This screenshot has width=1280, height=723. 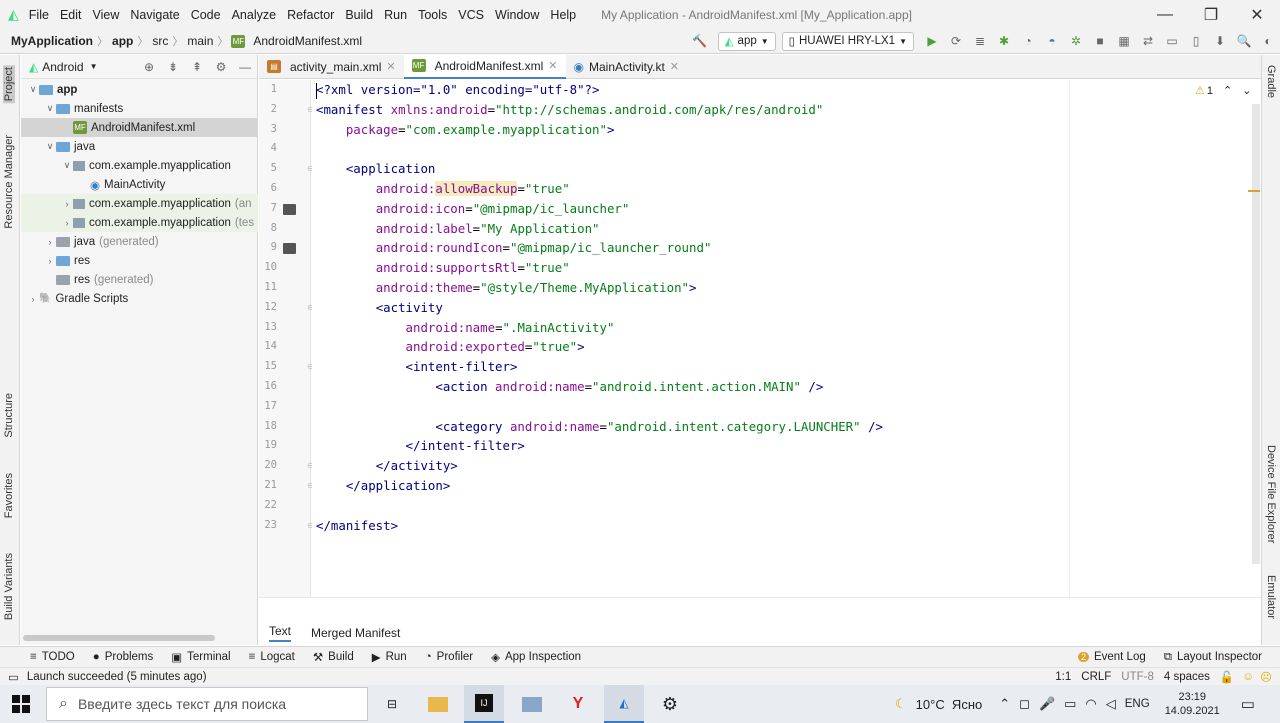 What do you see at coordinates (432, 15) in the screenshot?
I see `menu-item-tools: Tools` at bounding box center [432, 15].